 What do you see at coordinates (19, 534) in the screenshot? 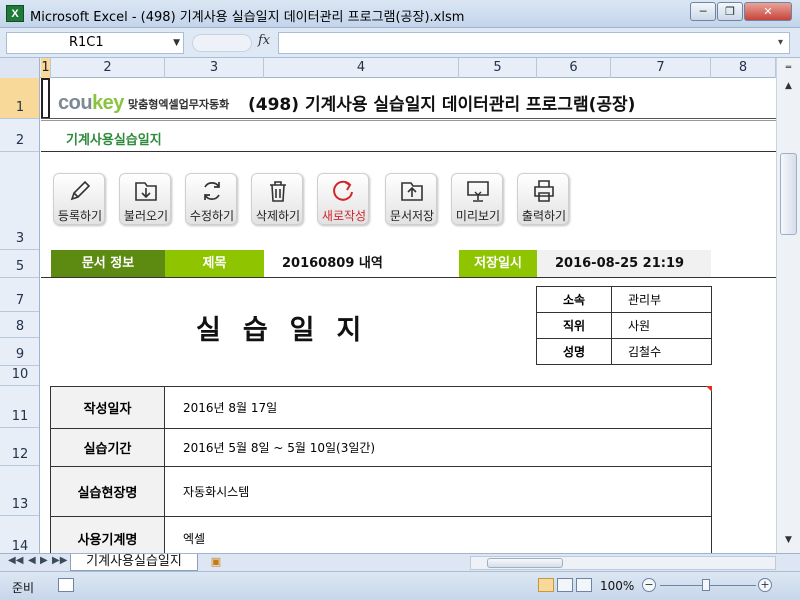
I see `row-header: 14` at bounding box center [19, 534].